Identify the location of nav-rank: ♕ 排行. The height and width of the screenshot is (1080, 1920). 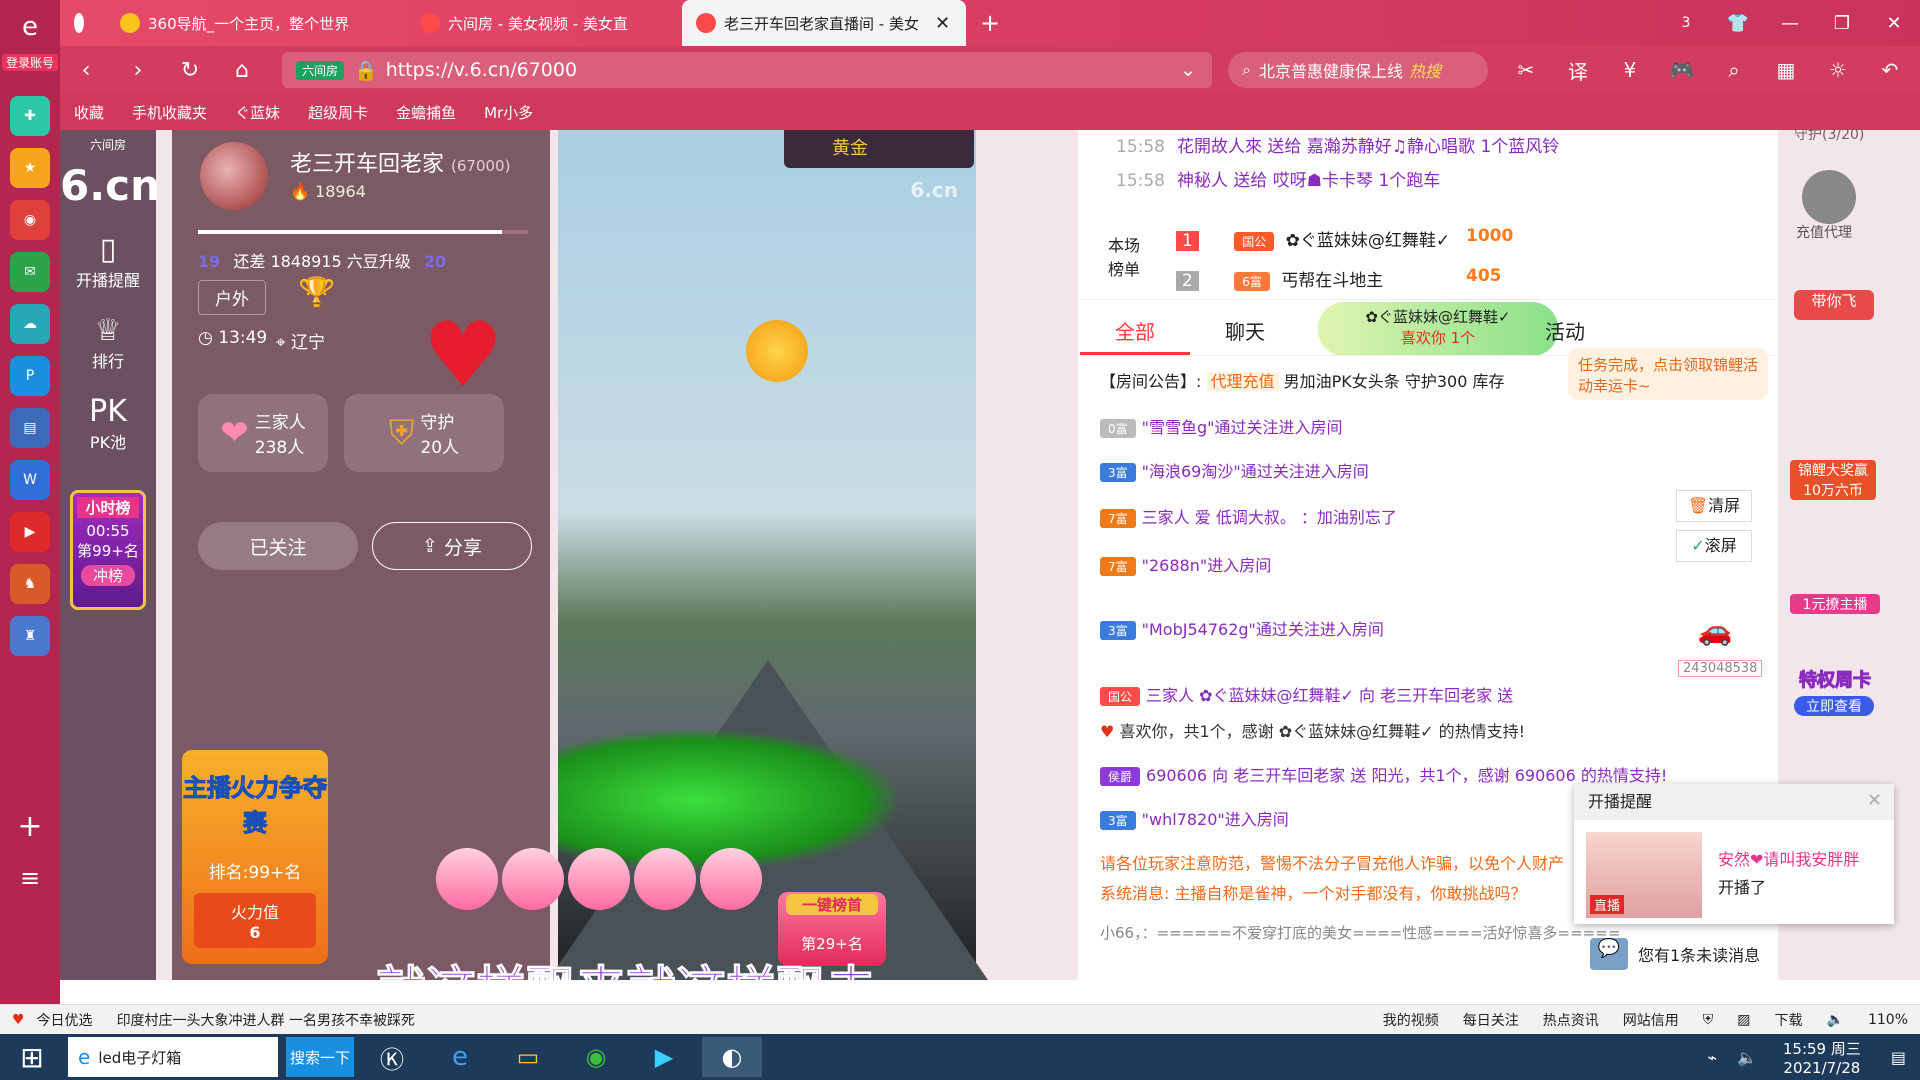
(108, 342).